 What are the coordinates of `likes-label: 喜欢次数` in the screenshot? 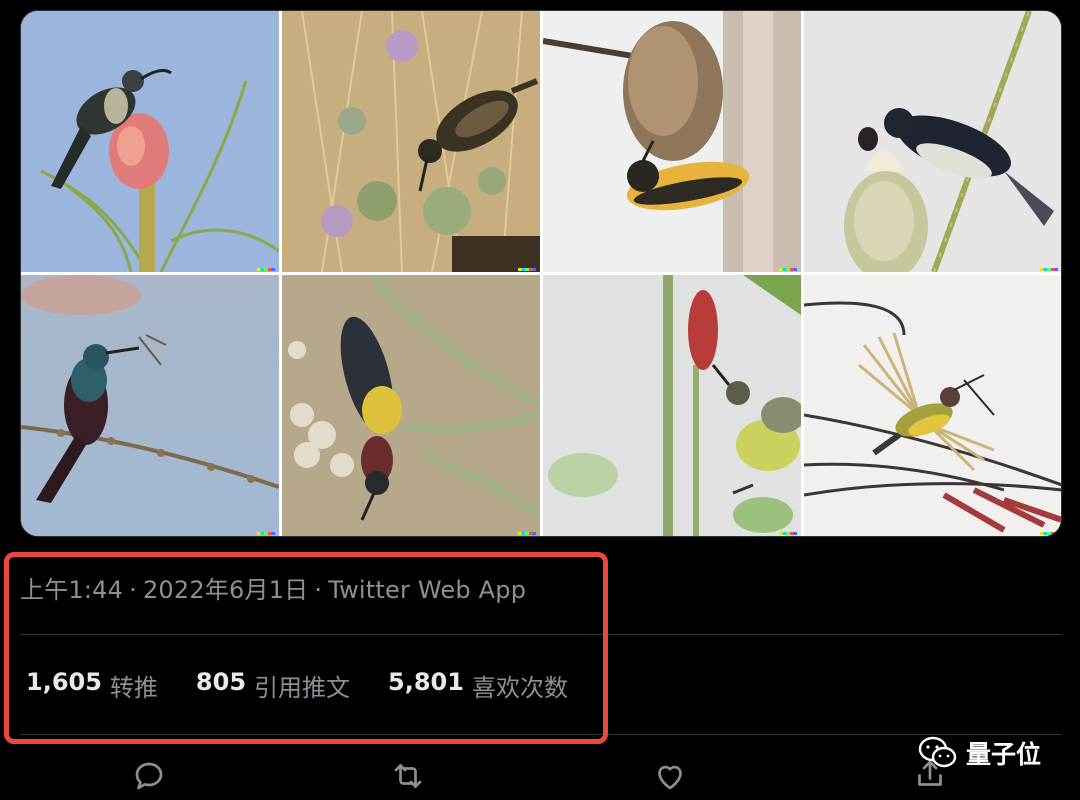 It's located at (519, 688).